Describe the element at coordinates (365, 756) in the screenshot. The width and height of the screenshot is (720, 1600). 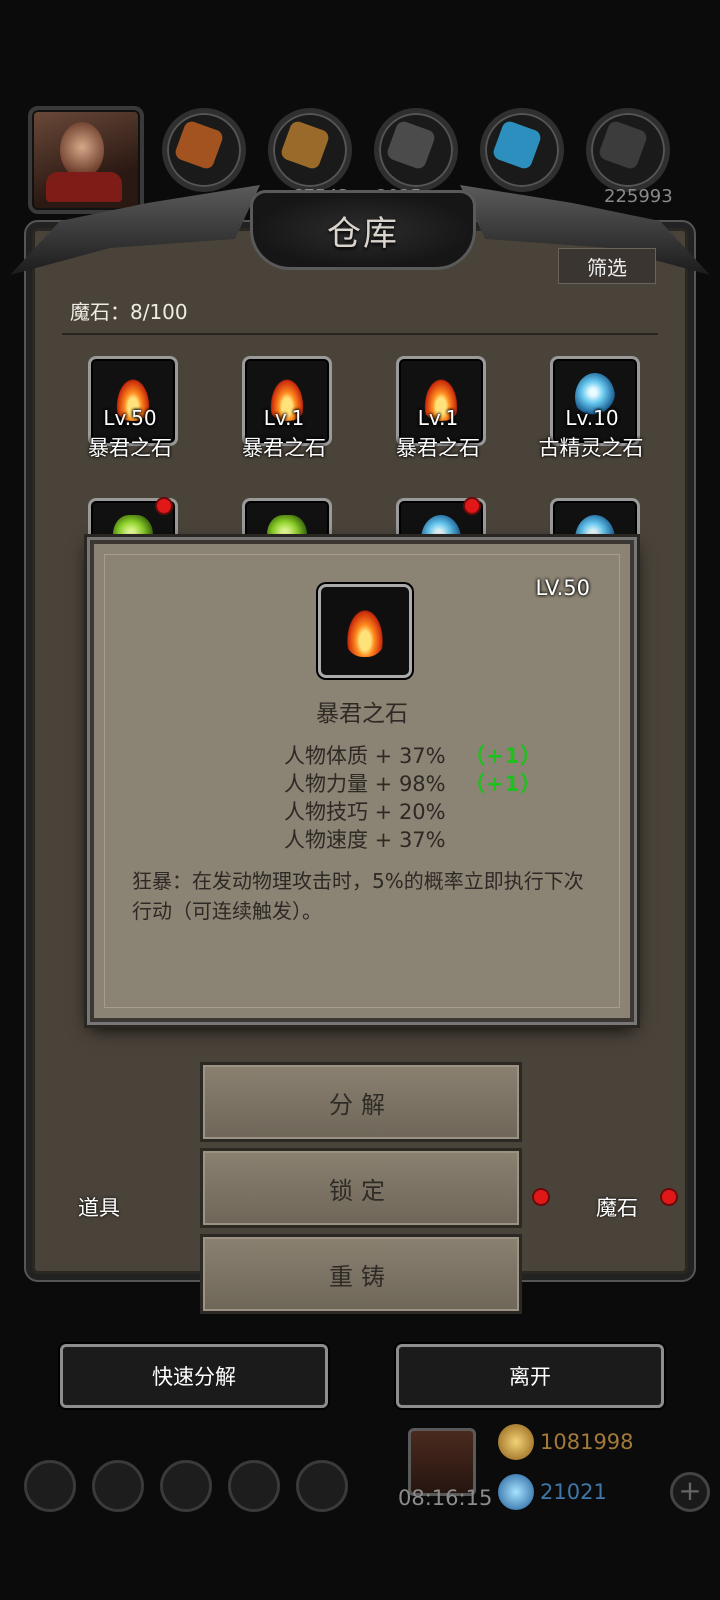
I see `stat-line: 人物体质 + 37%` at that location.